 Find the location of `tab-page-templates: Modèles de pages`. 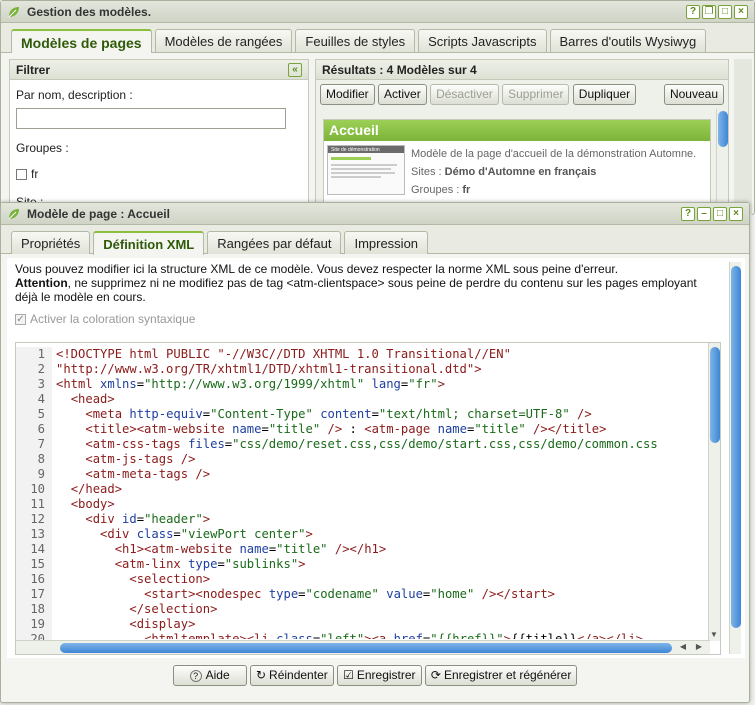

tab-page-templates: Modèles de pages is located at coordinates (81, 41).